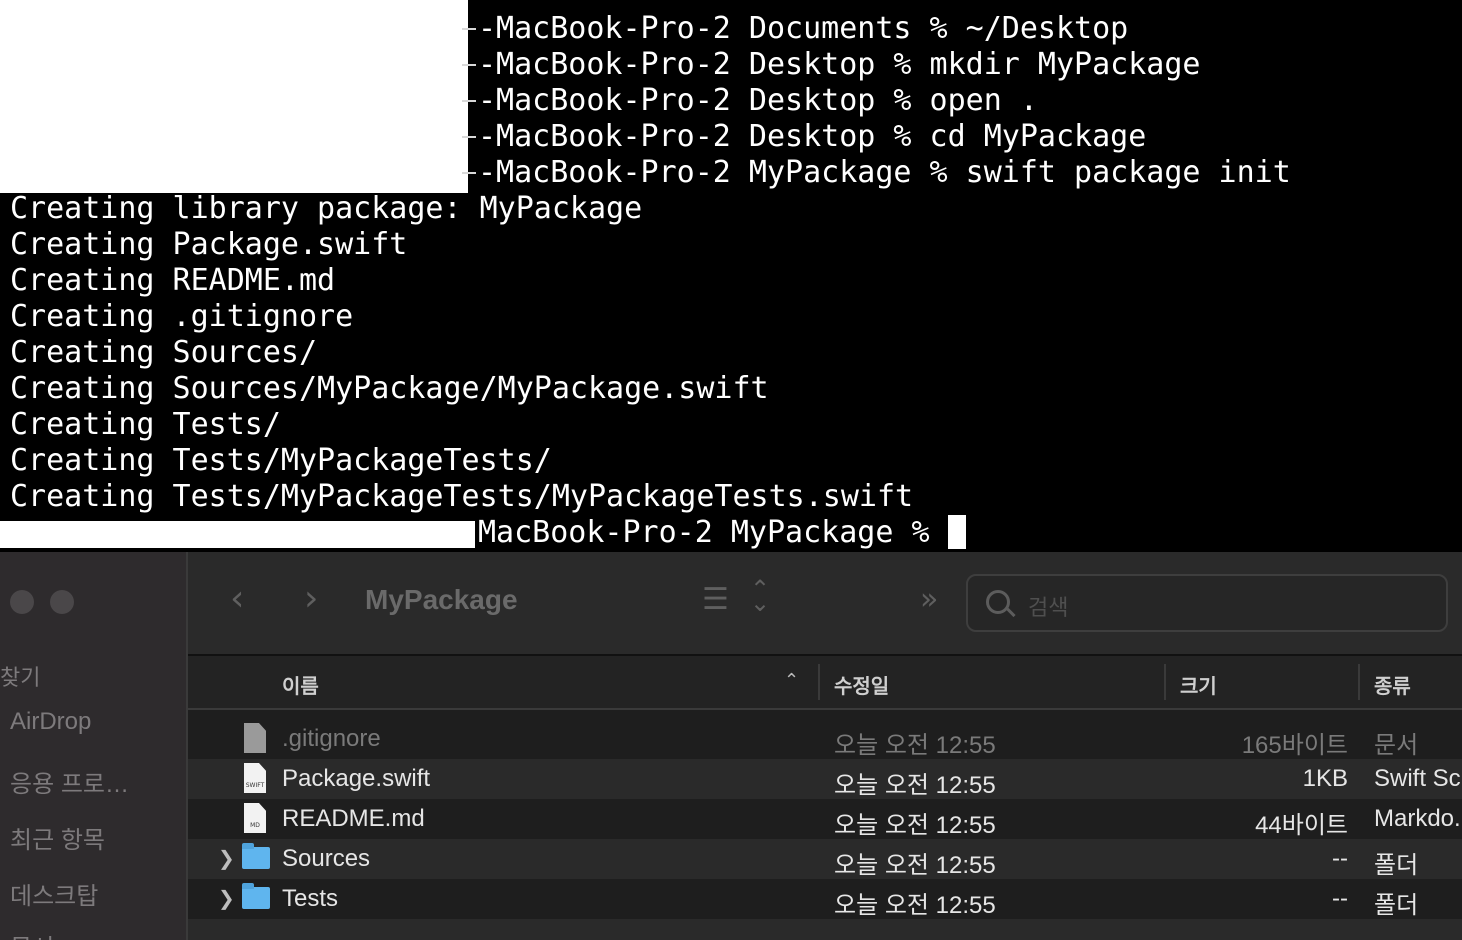  Describe the element at coordinates (255, 778) in the screenshot. I see `swift-file-icon: SWIFT` at that location.